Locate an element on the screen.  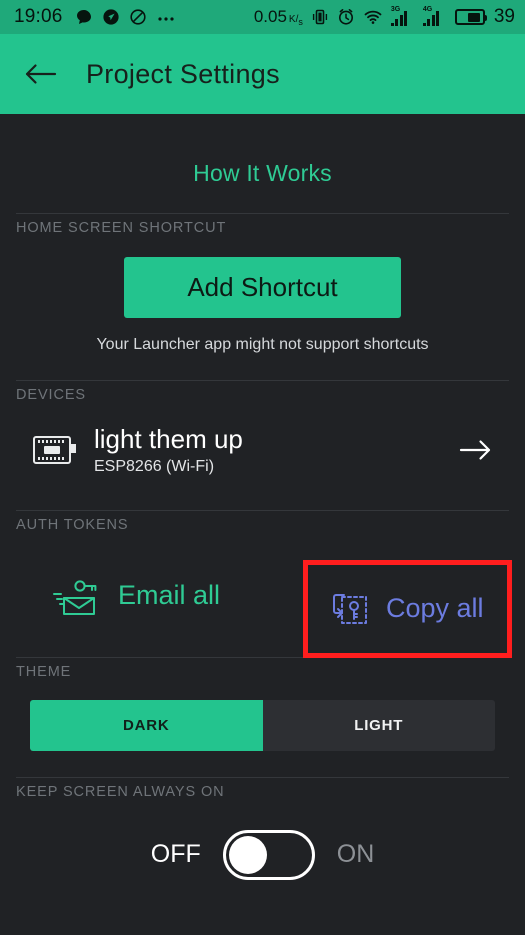
signal-3g-bars is located at coordinates (399, 18).